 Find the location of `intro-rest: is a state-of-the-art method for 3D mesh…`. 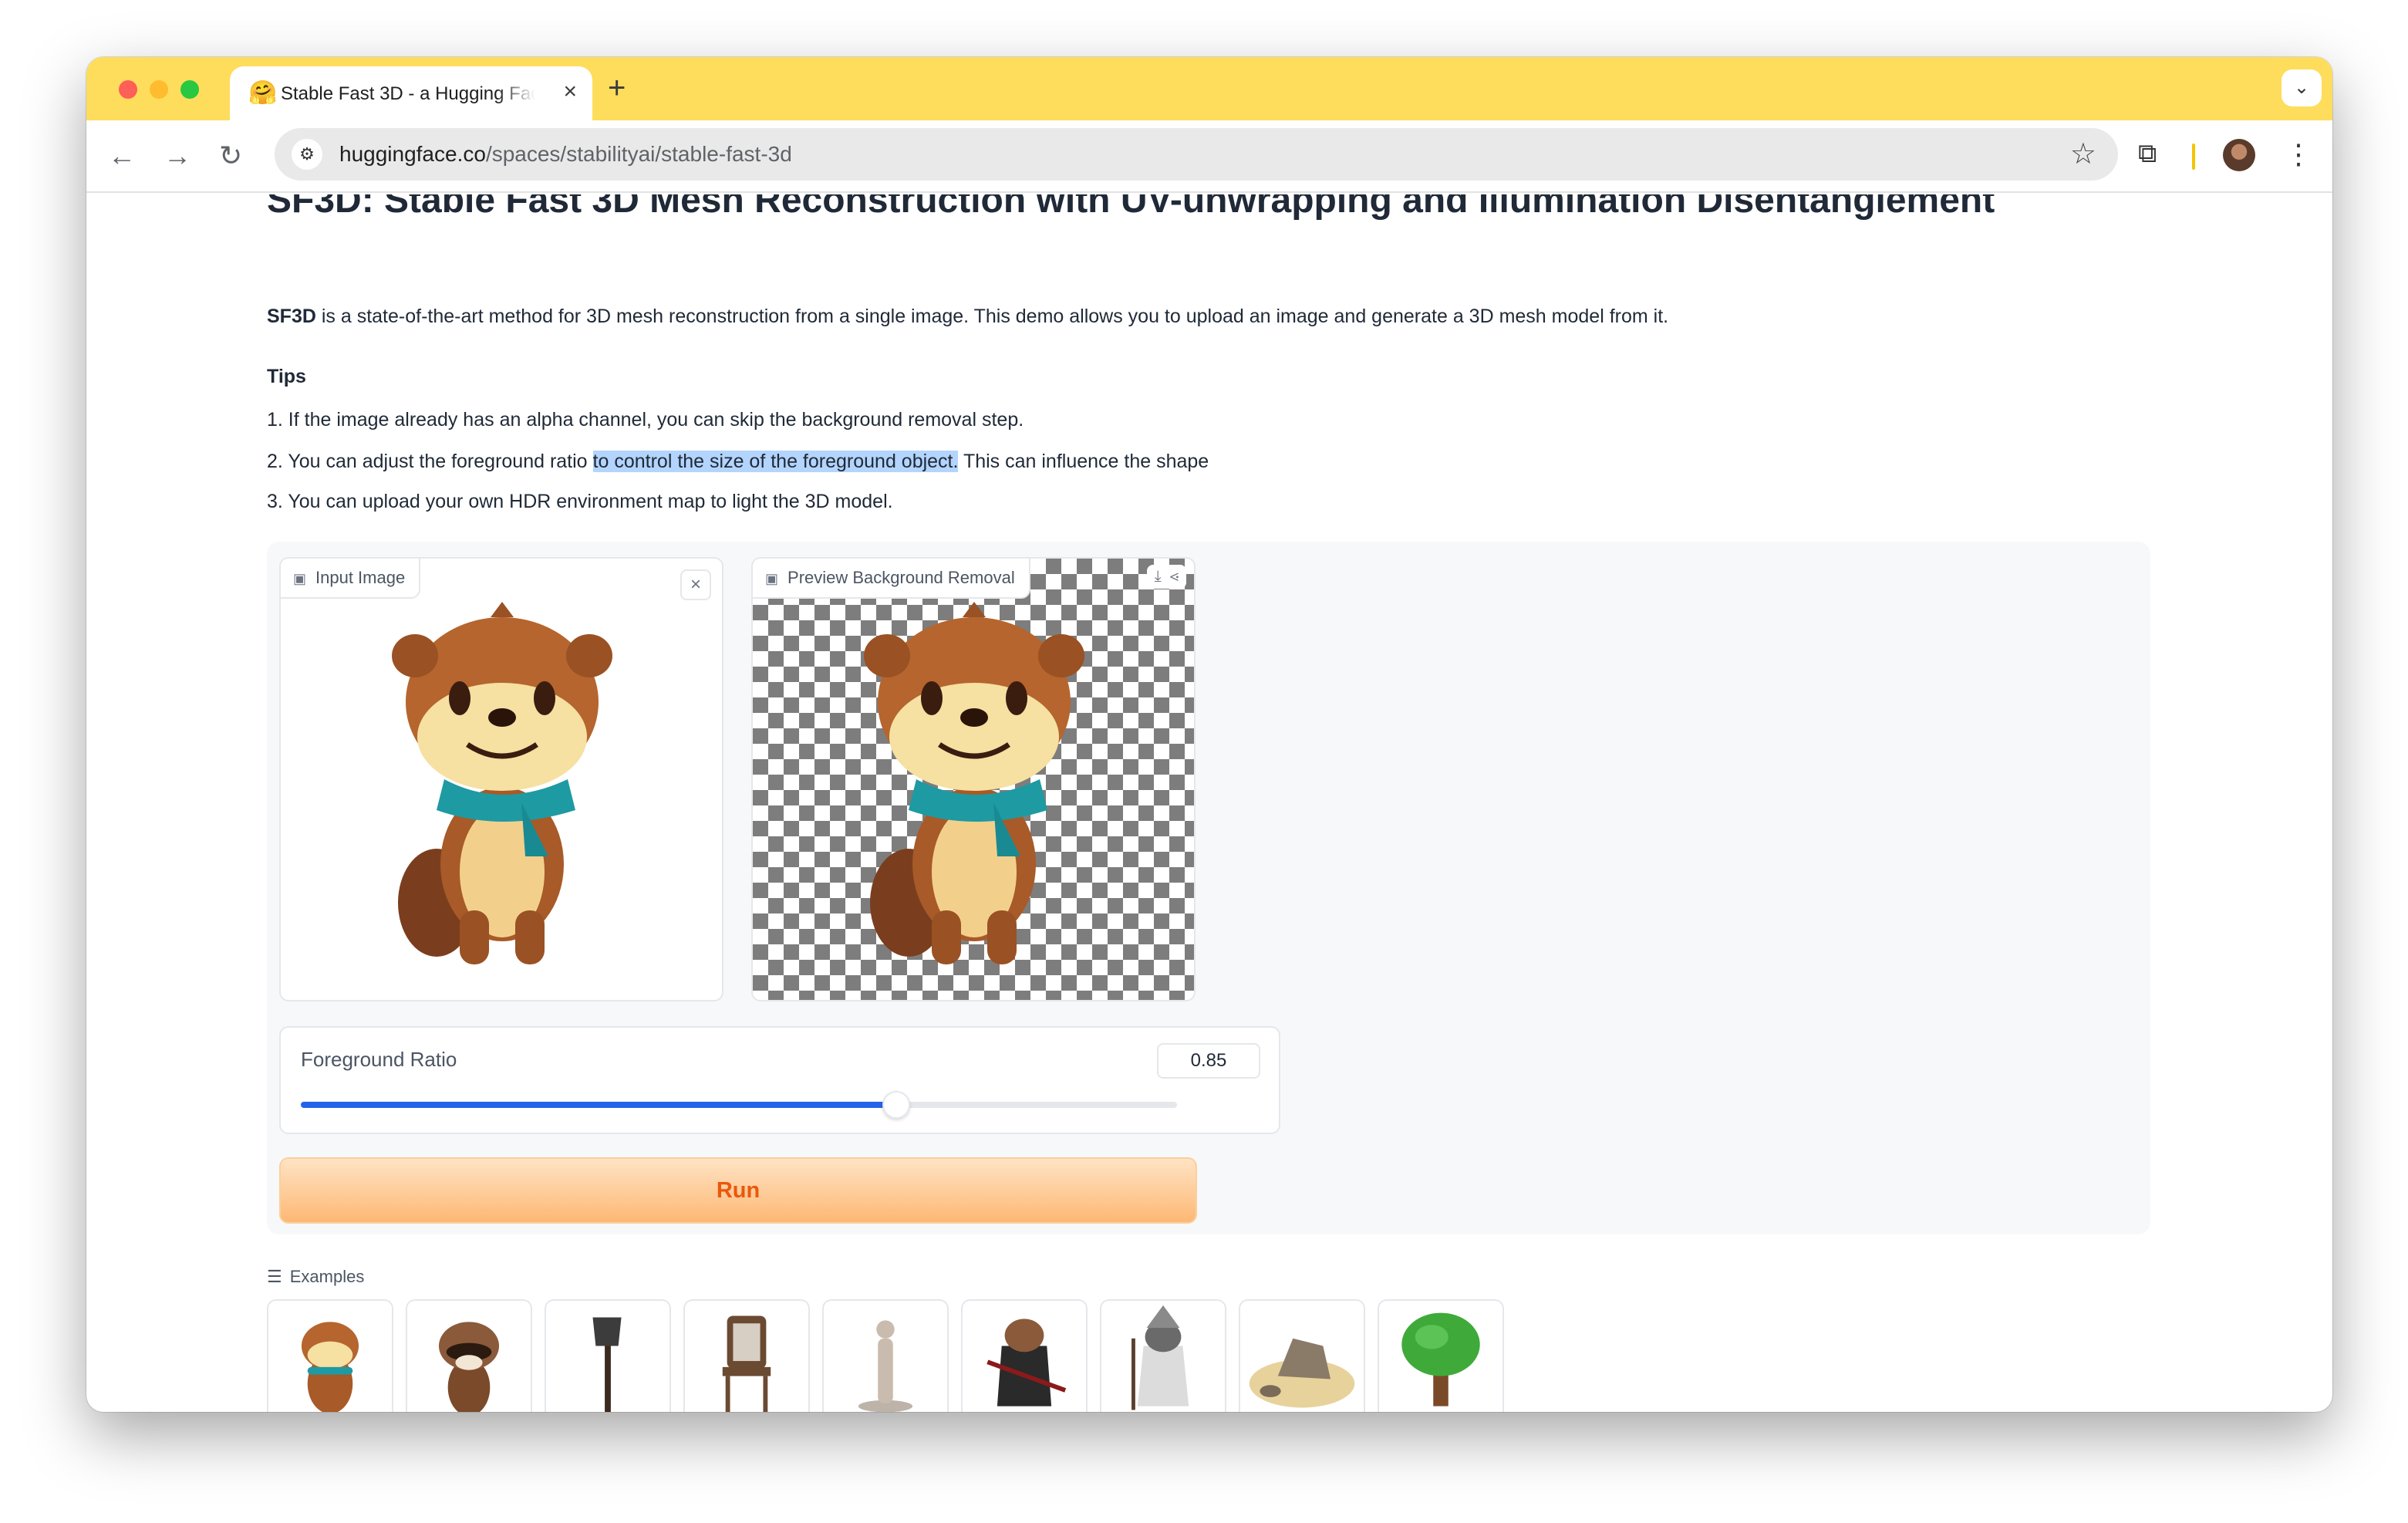

intro-rest: is a state-of-the-art method for 3D mesh… is located at coordinates (992, 316).